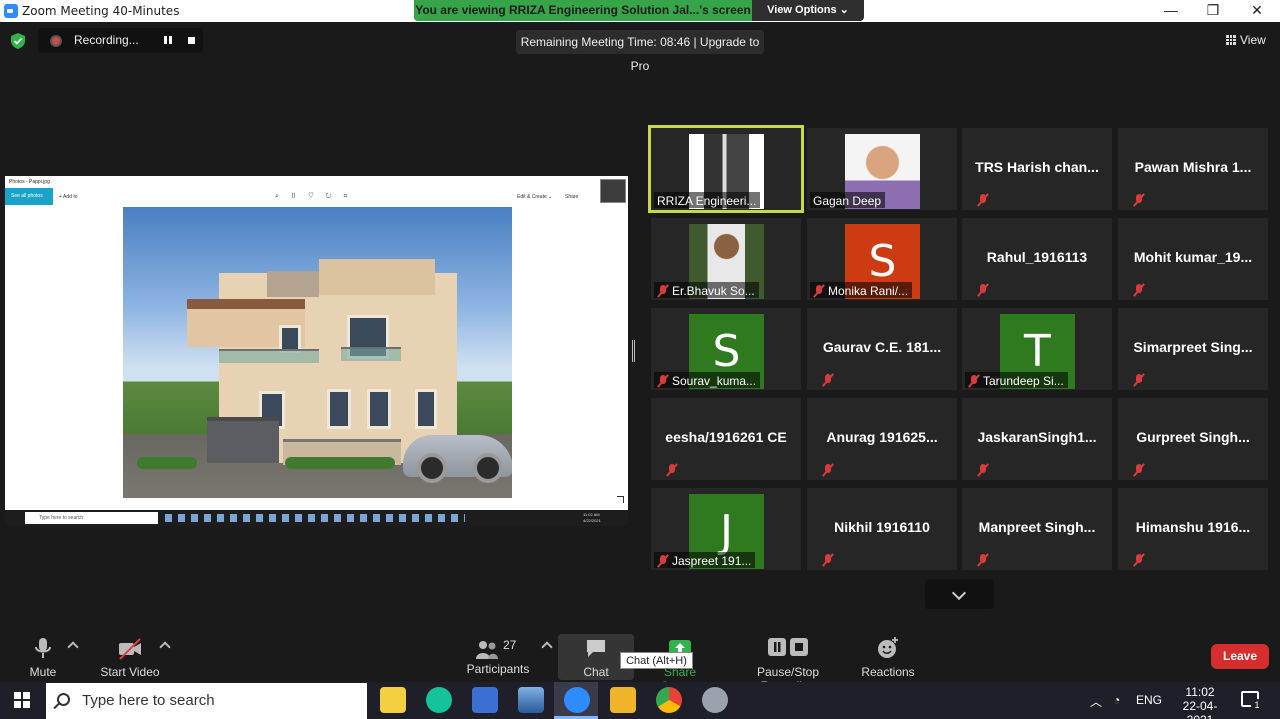  I want to click on zoom-taskbar-icon, so click(577, 700).